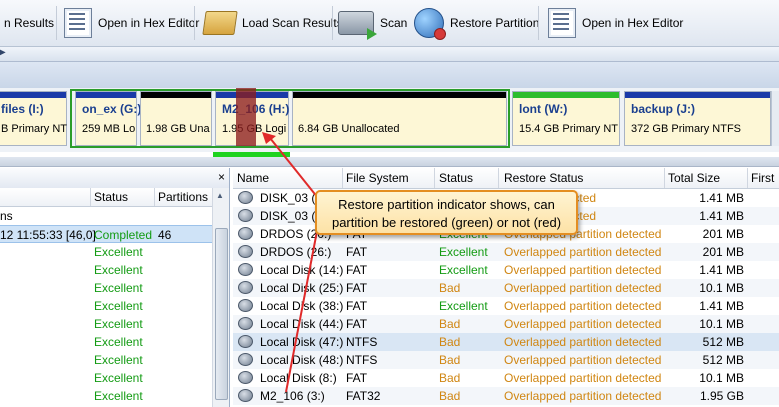 The height and width of the screenshot is (407, 779). I want to click on partition-block: backup (J:) 372 GB Primary NTFS, so click(697, 118).